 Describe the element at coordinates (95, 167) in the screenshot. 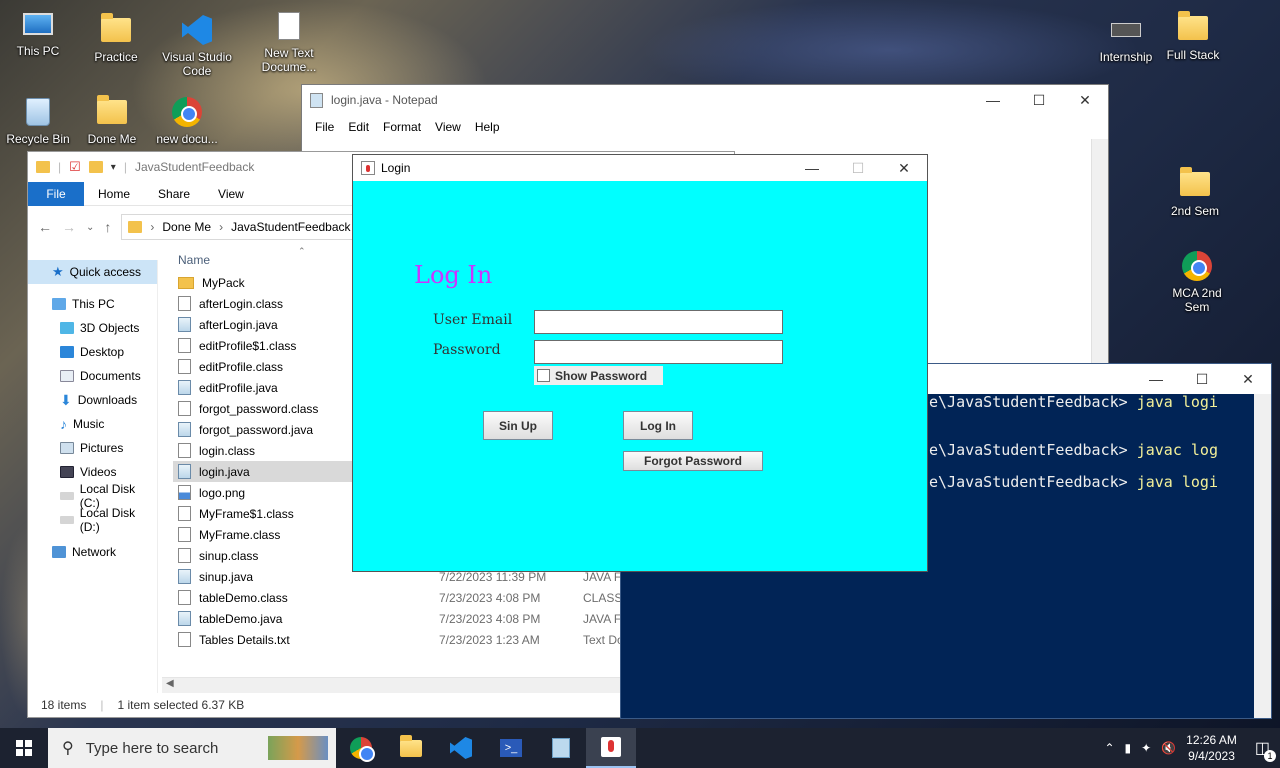

I see `new-folder-icon` at that location.